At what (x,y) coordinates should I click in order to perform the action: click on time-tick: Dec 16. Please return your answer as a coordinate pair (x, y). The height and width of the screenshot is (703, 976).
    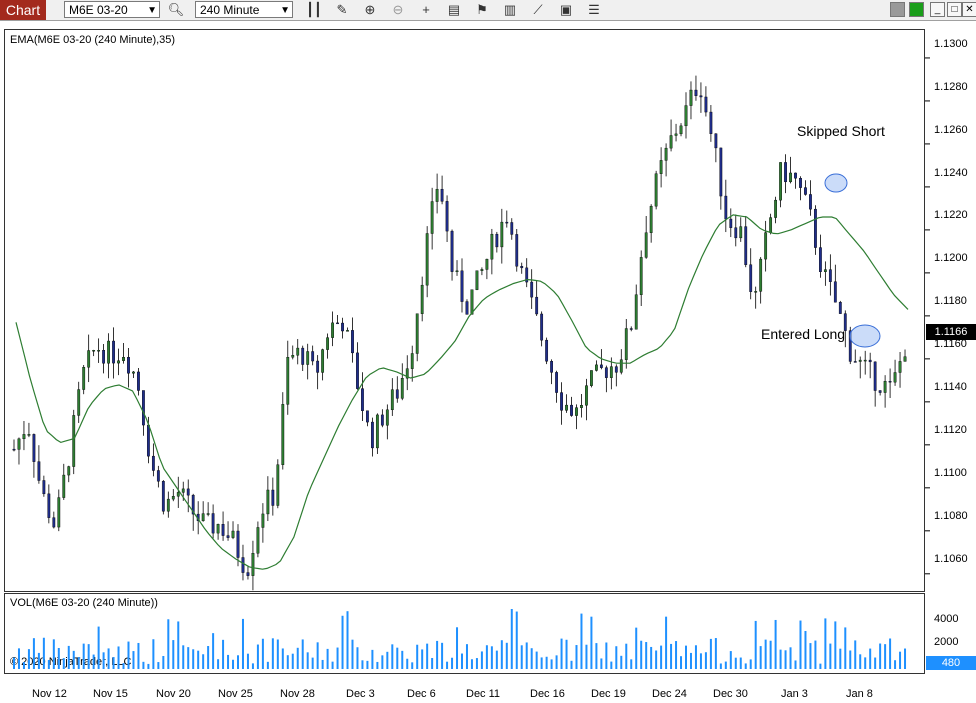
    Looking at the image, I should click on (547, 694).